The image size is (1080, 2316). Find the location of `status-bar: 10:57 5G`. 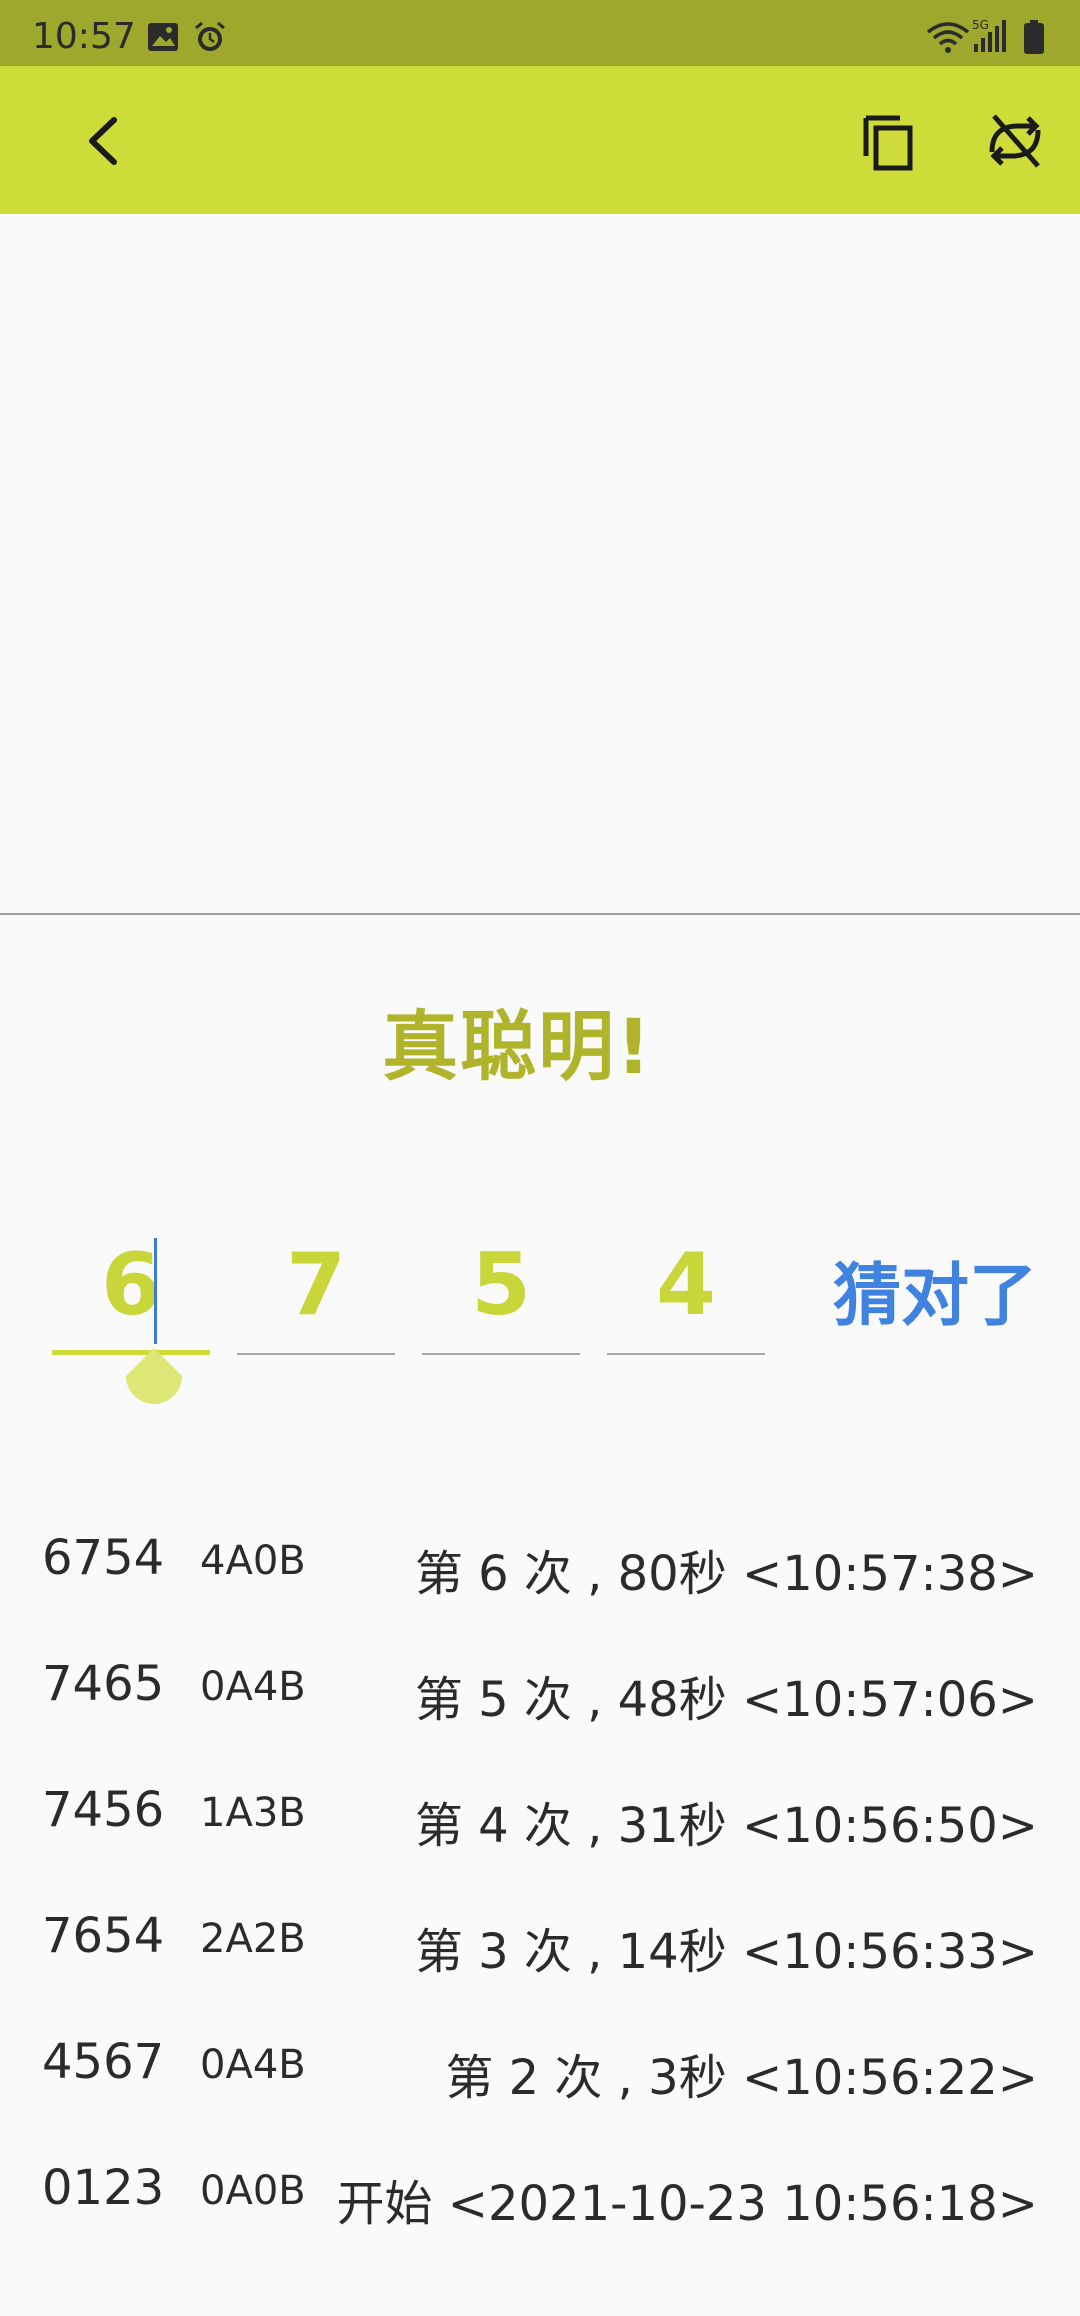

status-bar: 10:57 5G is located at coordinates (540, 33).